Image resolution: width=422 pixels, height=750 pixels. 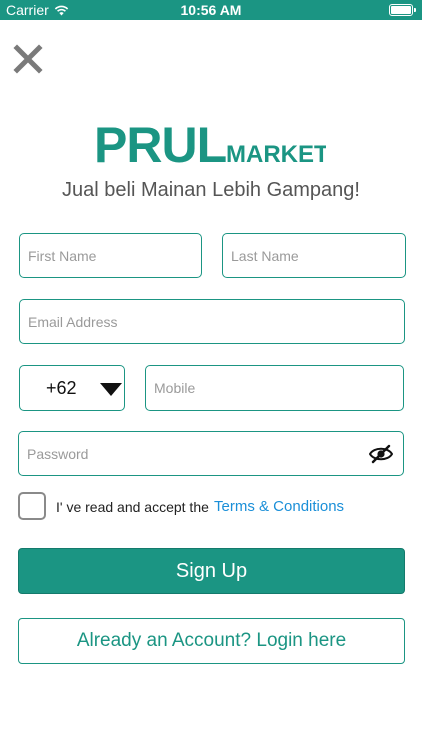 I want to click on clock: 10:56 AM, so click(x=211, y=10).